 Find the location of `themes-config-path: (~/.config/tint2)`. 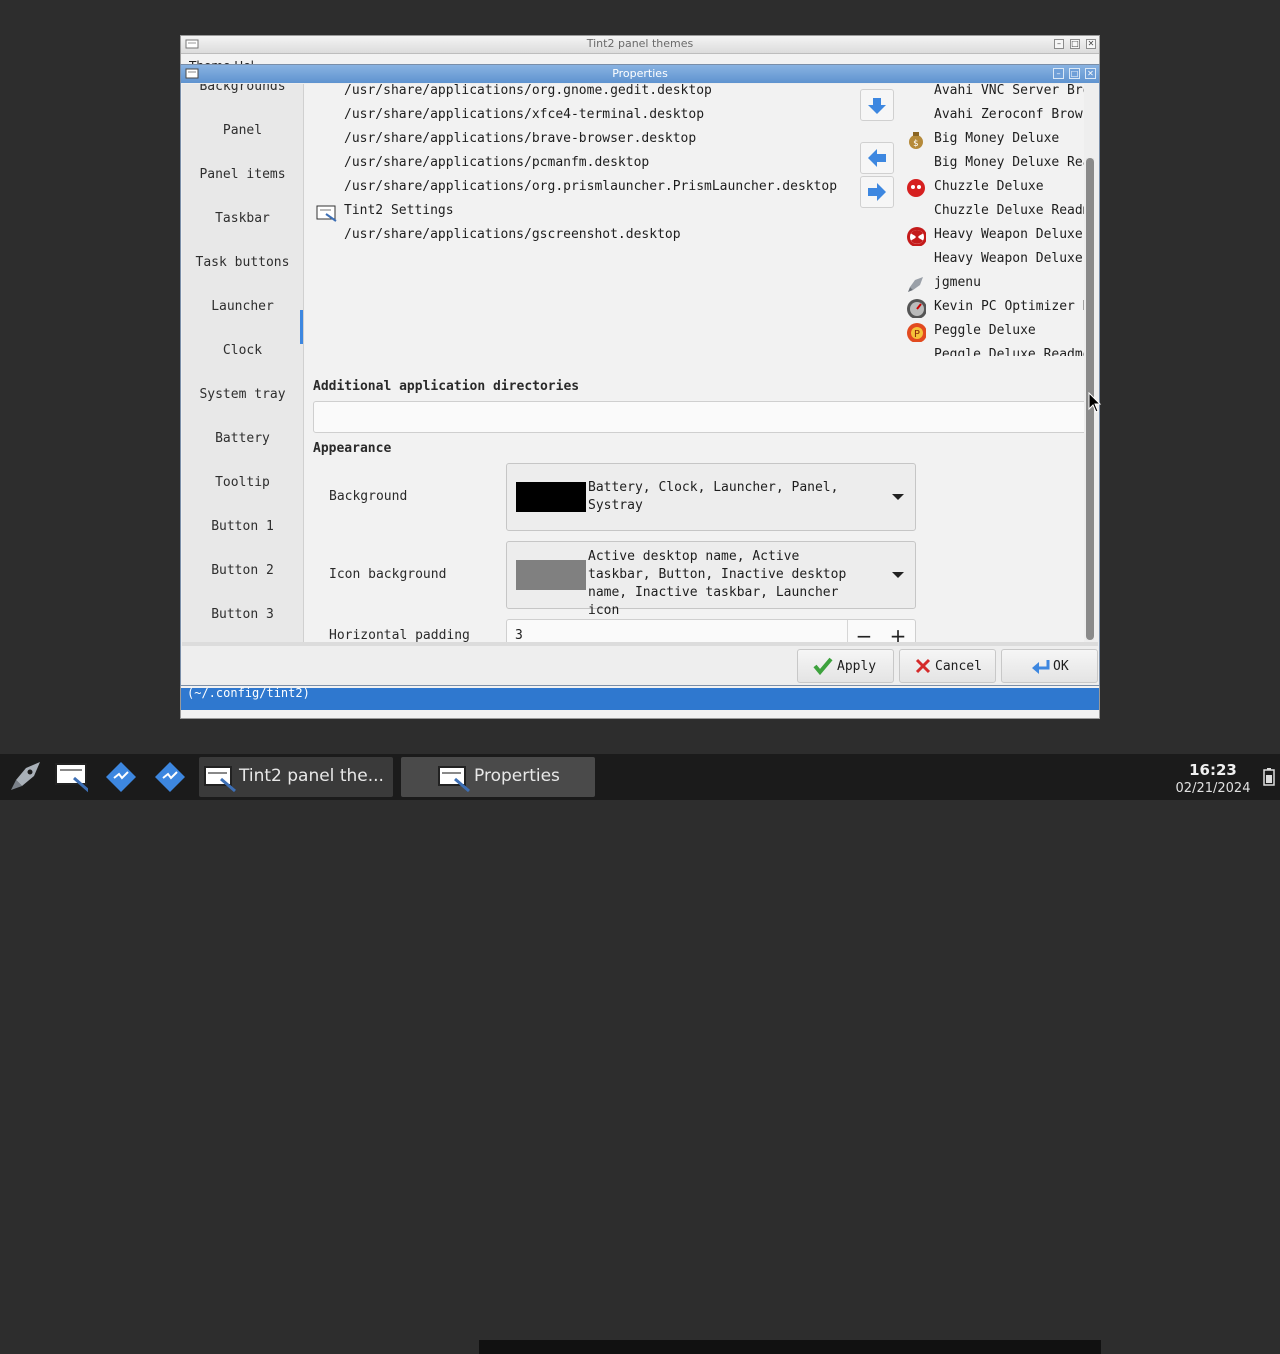

themes-config-path: (~/.config/tint2) is located at coordinates (248, 693).